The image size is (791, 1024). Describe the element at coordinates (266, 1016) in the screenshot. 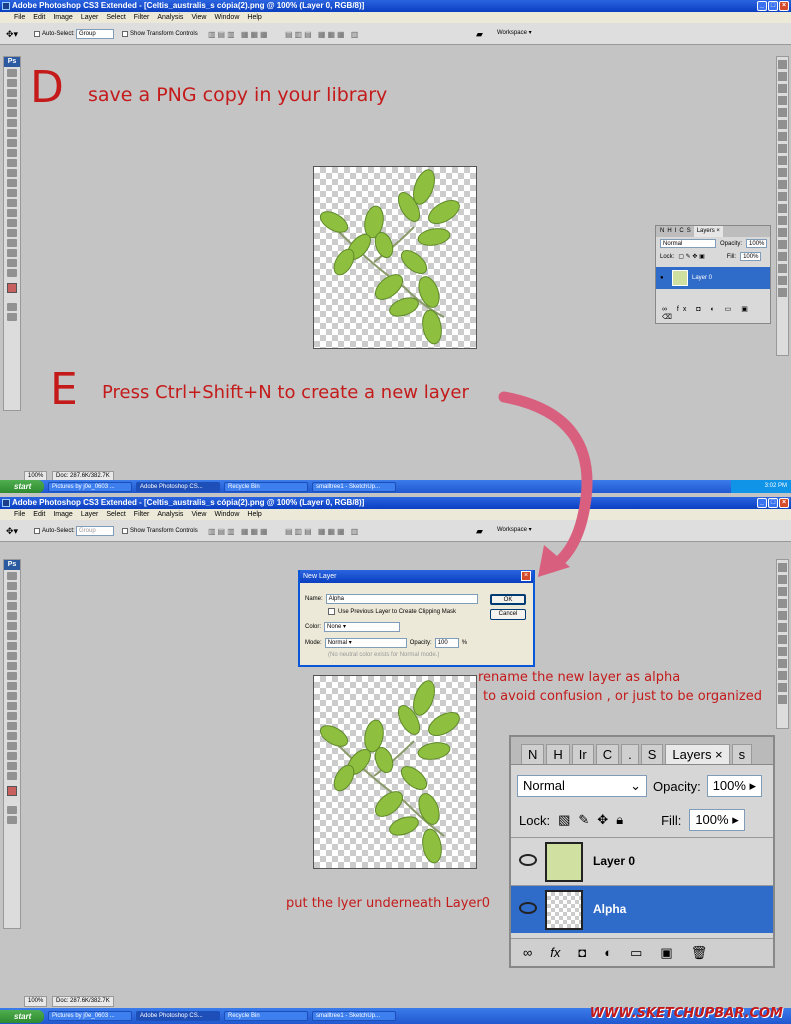

I see `taskbar-item-recycle-bin: Recycle Bin` at that location.